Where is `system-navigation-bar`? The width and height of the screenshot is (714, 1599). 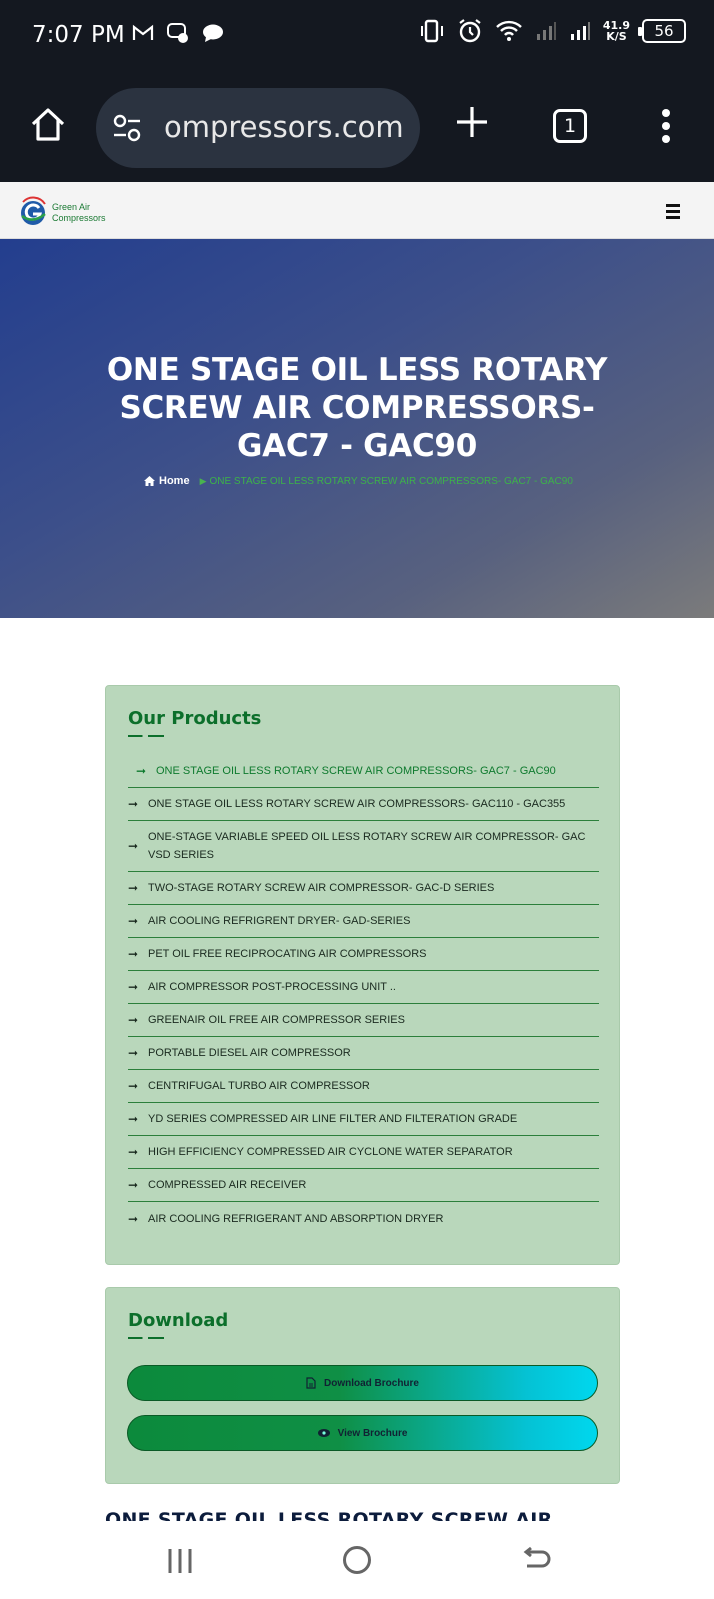 system-navigation-bar is located at coordinates (357, 1560).